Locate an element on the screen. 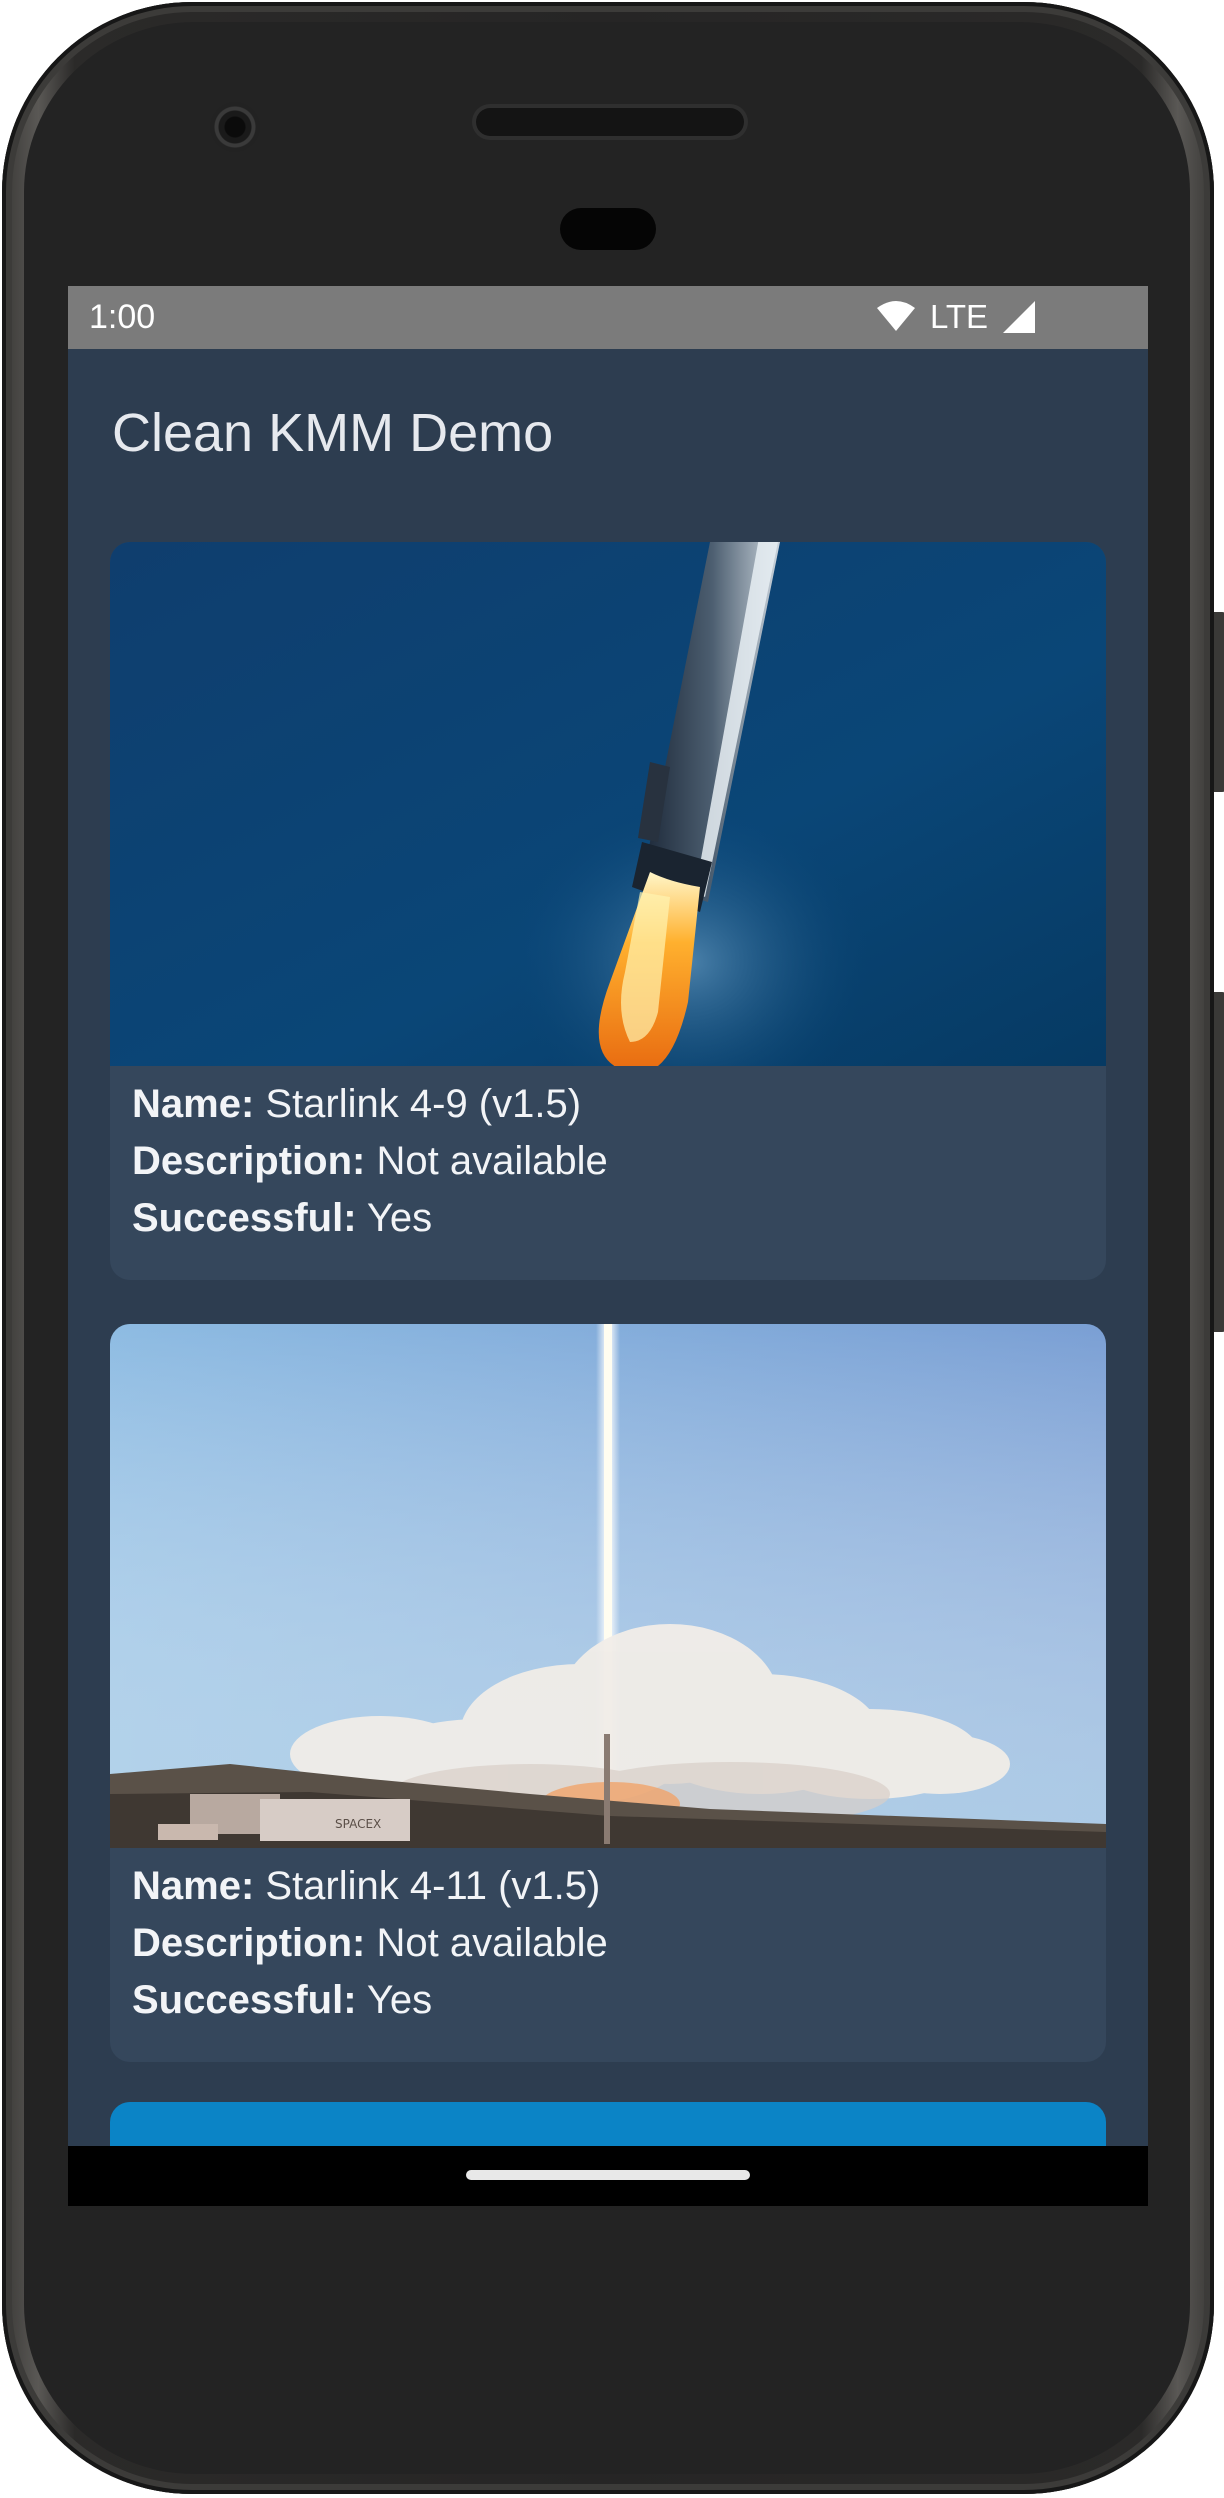 Image resolution: width=1224 pixels, height=2498 pixels. front-camera is located at coordinates (235, 127).